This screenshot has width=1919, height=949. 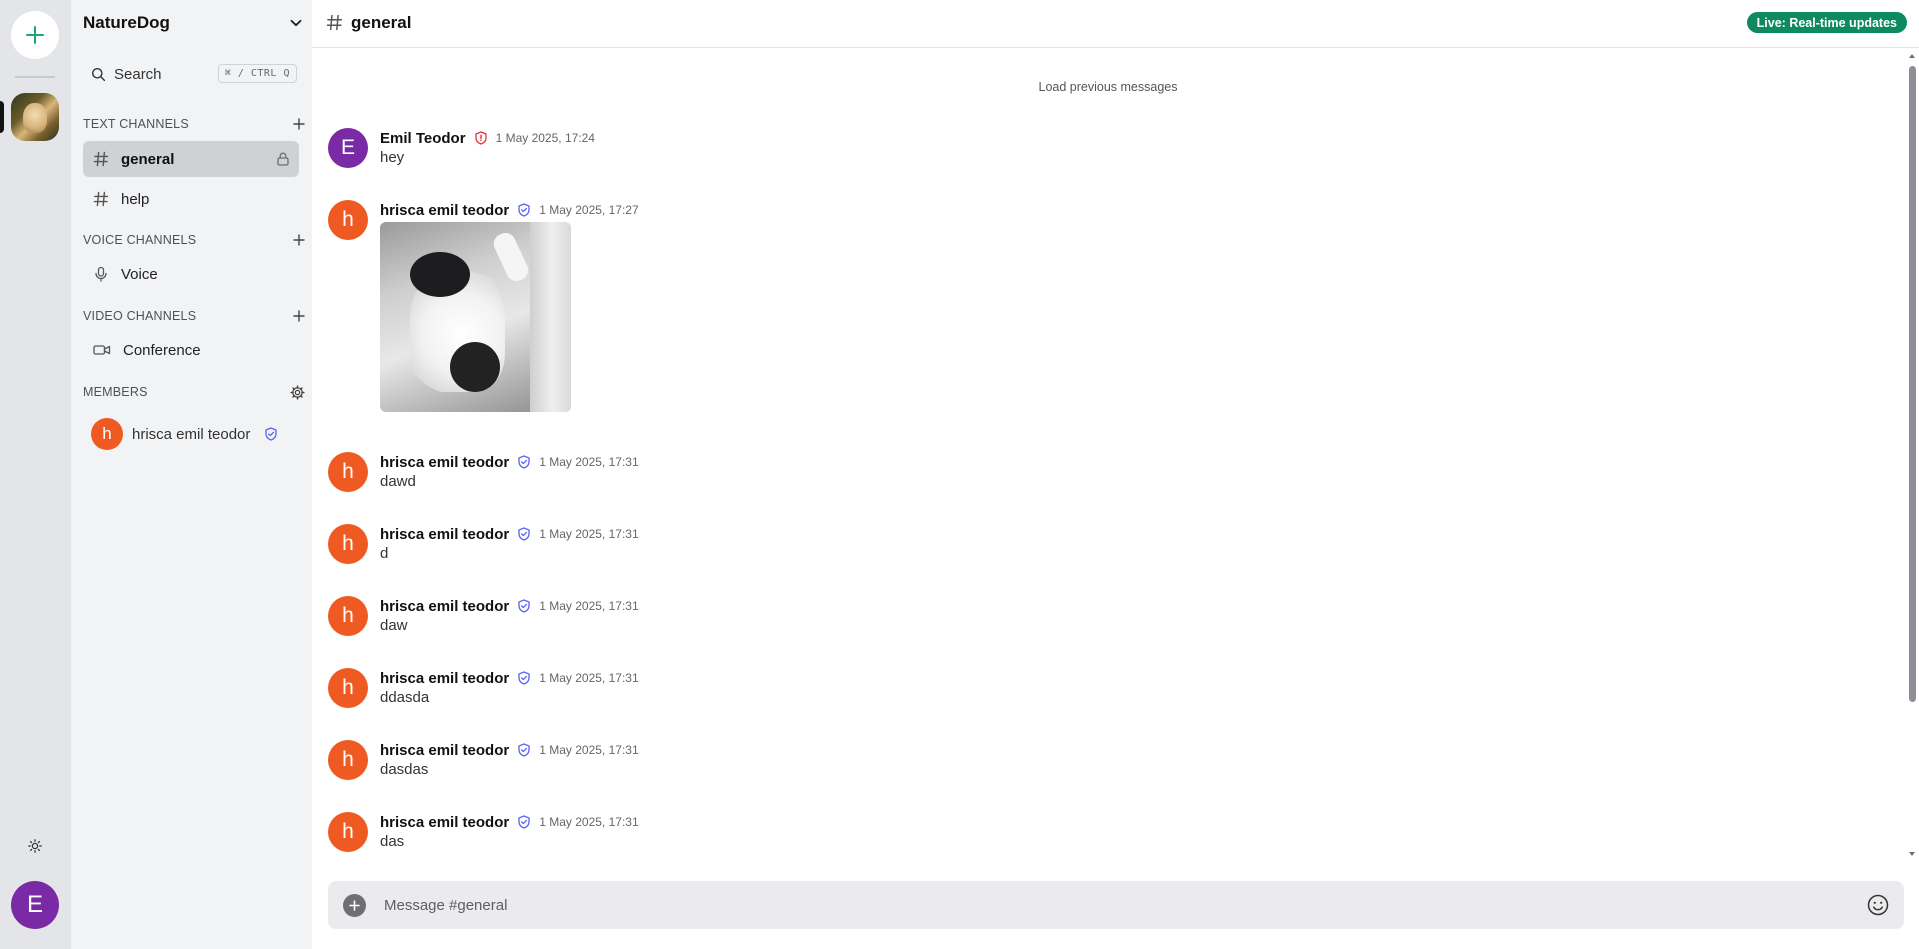 I want to click on video-channels-header: VIDEO CHANNELS, so click(x=194, y=316).